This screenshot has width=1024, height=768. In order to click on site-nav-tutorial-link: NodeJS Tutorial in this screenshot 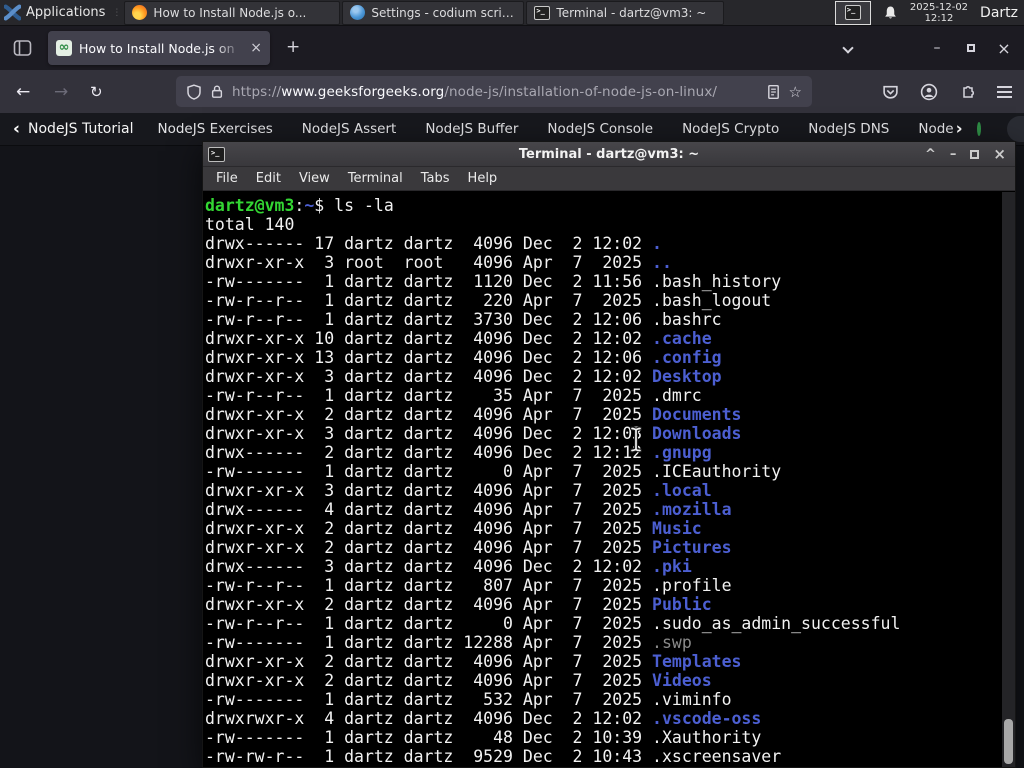, I will do `click(80, 129)`.